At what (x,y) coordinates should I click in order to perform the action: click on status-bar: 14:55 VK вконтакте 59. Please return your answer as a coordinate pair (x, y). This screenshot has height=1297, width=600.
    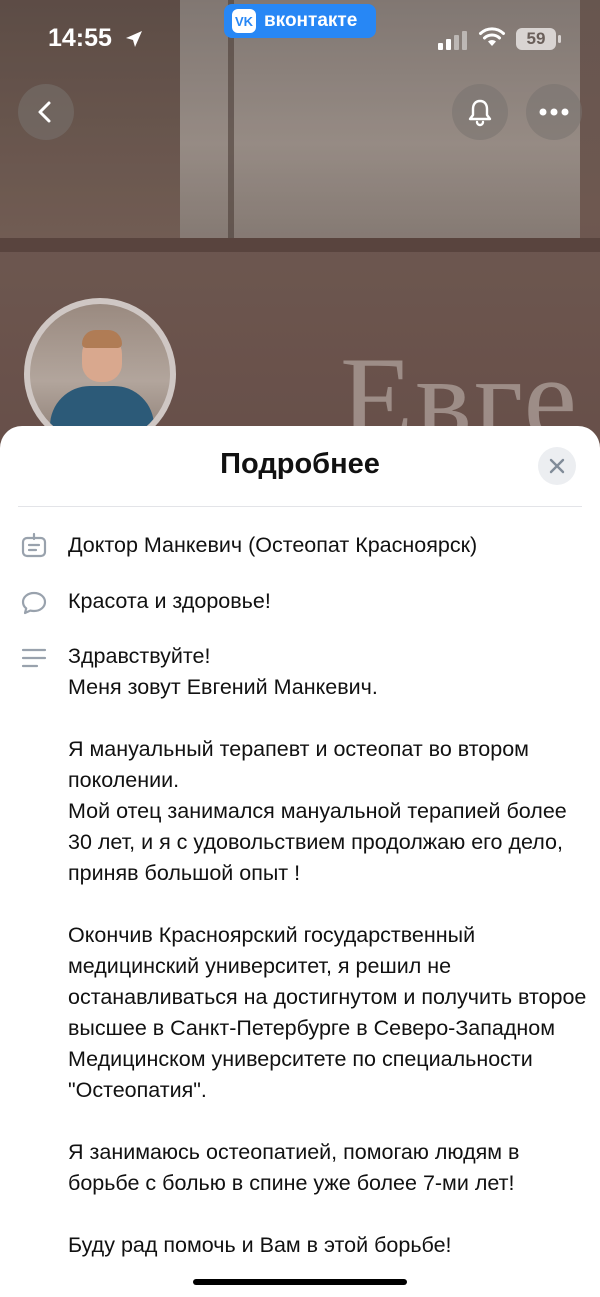
    Looking at the image, I should click on (300, 40).